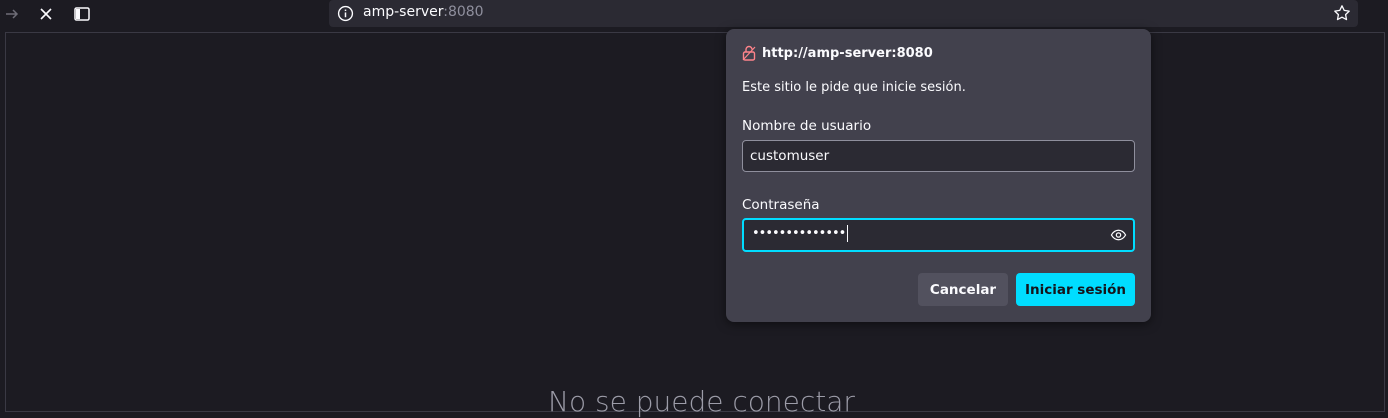 This screenshot has width=1388, height=418. I want to click on insecure-lock-icon, so click(749, 53).